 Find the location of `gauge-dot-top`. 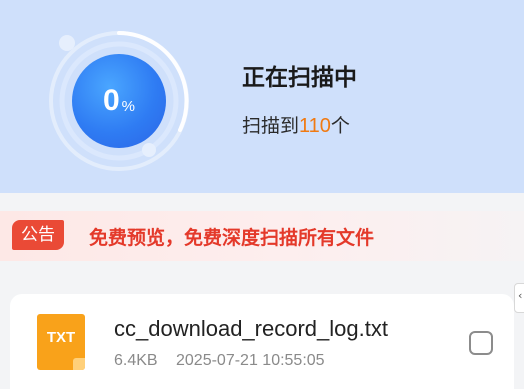

gauge-dot-top is located at coordinates (67, 43).